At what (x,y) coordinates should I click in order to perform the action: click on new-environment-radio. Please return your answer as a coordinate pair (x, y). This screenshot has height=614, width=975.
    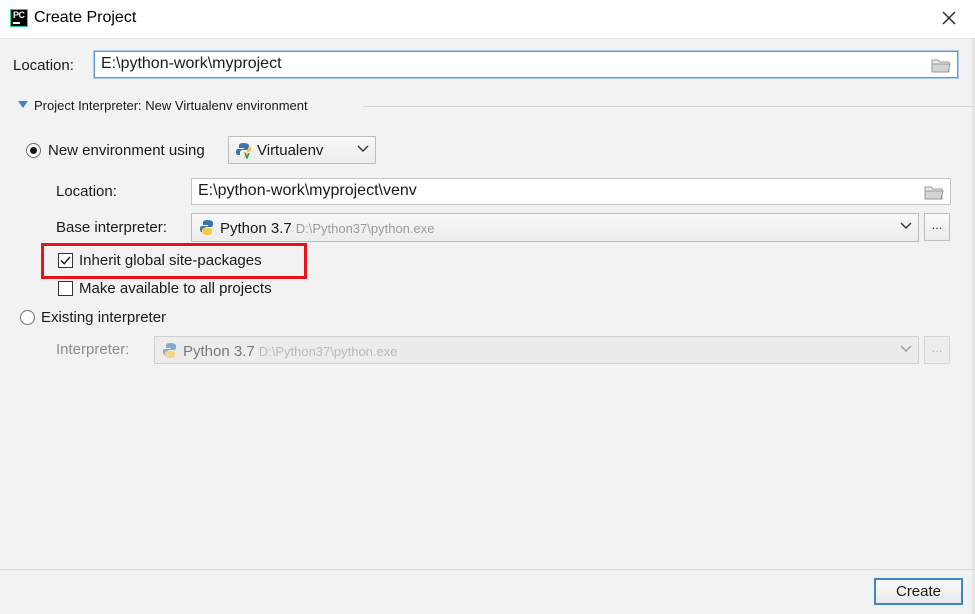
    Looking at the image, I should click on (33, 150).